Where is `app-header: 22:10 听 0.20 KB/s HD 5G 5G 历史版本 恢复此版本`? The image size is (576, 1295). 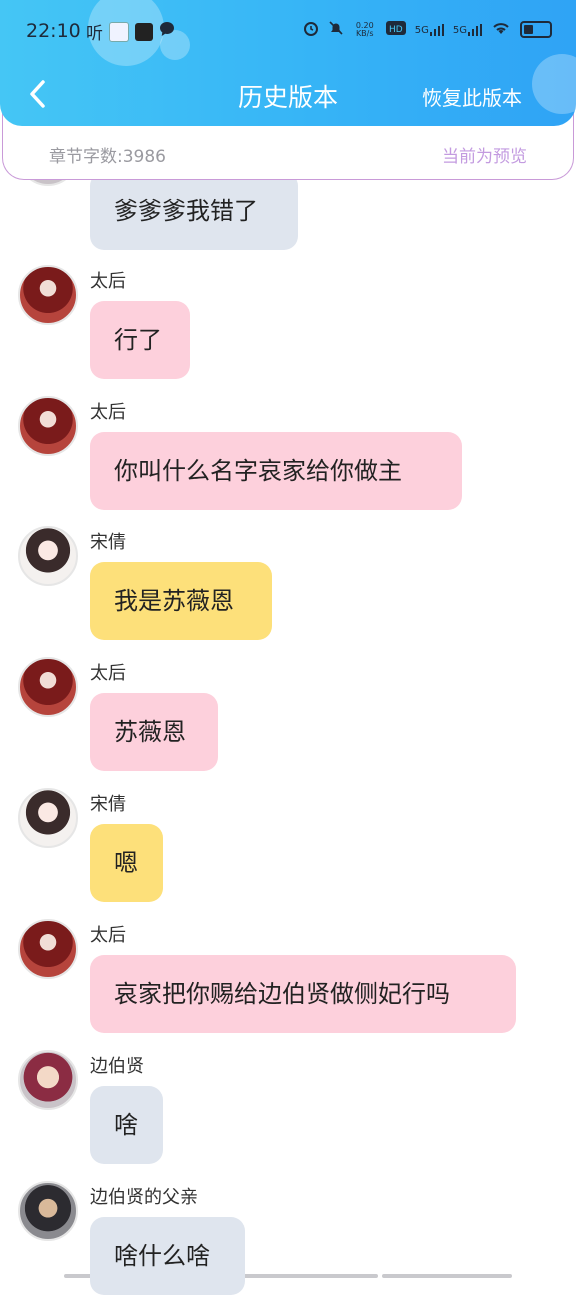 app-header: 22:10 听 0.20 KB/s HD 5G 5G 历史版本 恢复此版本 is located at coordinates (288, 63).